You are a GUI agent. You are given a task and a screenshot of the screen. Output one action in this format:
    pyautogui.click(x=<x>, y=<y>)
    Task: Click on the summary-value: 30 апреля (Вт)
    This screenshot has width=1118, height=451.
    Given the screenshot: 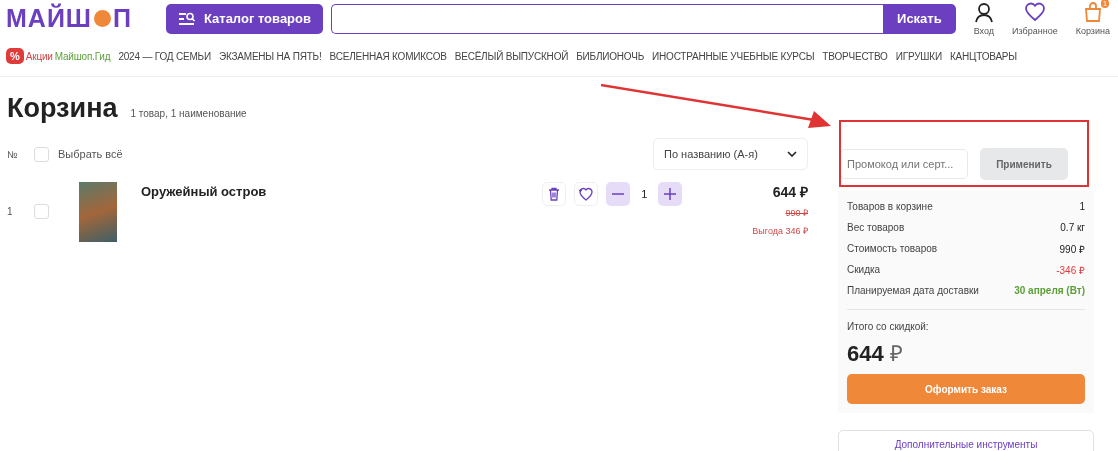 What is the action you would take?
    pyautogui.click(x=1049, y=290)
    